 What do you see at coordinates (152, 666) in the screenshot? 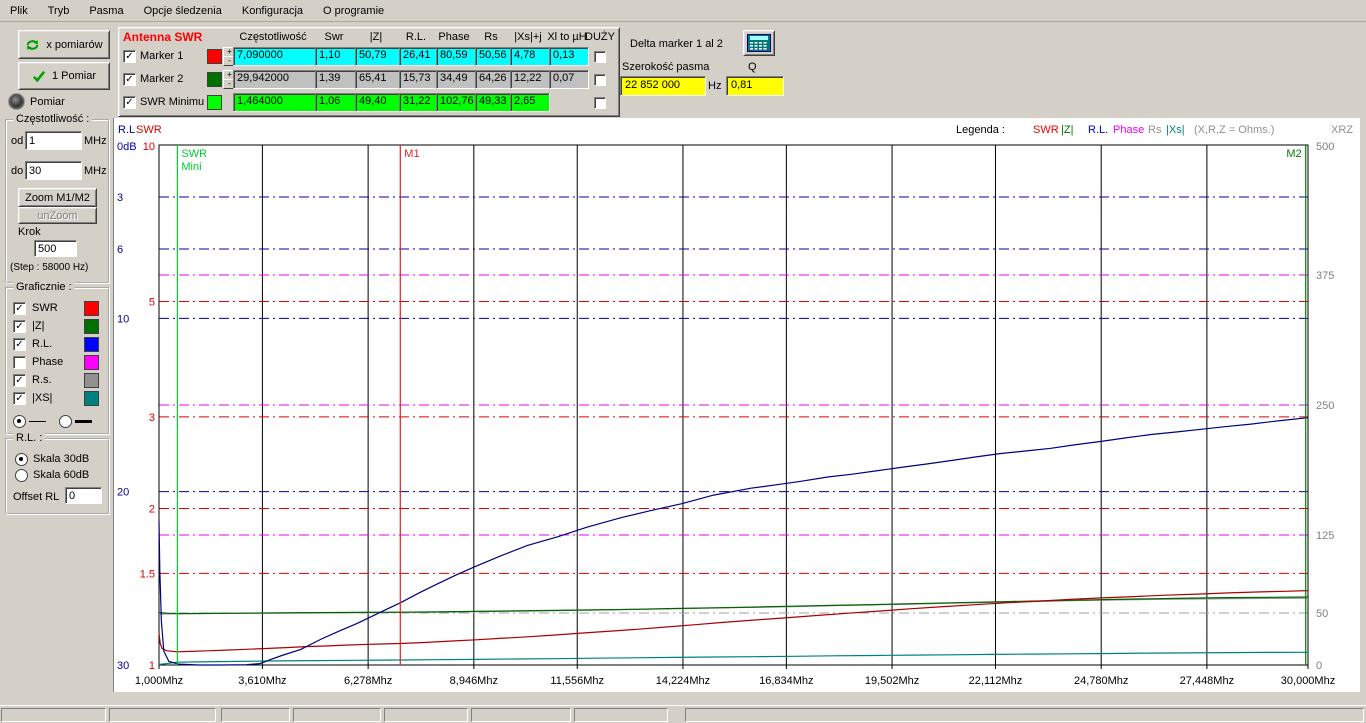
I see `swr-tick-label: 1` at bounding box center [152, 666].